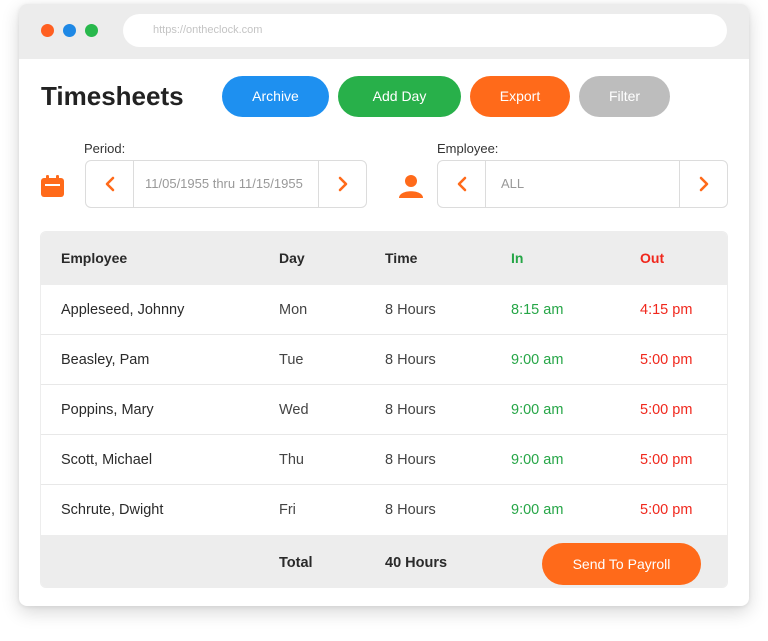 This screenshot has height=641, width=768. Describe the element at coordinates (294, 410) in the screenshot. I see `day-cell: Wed` at that location.